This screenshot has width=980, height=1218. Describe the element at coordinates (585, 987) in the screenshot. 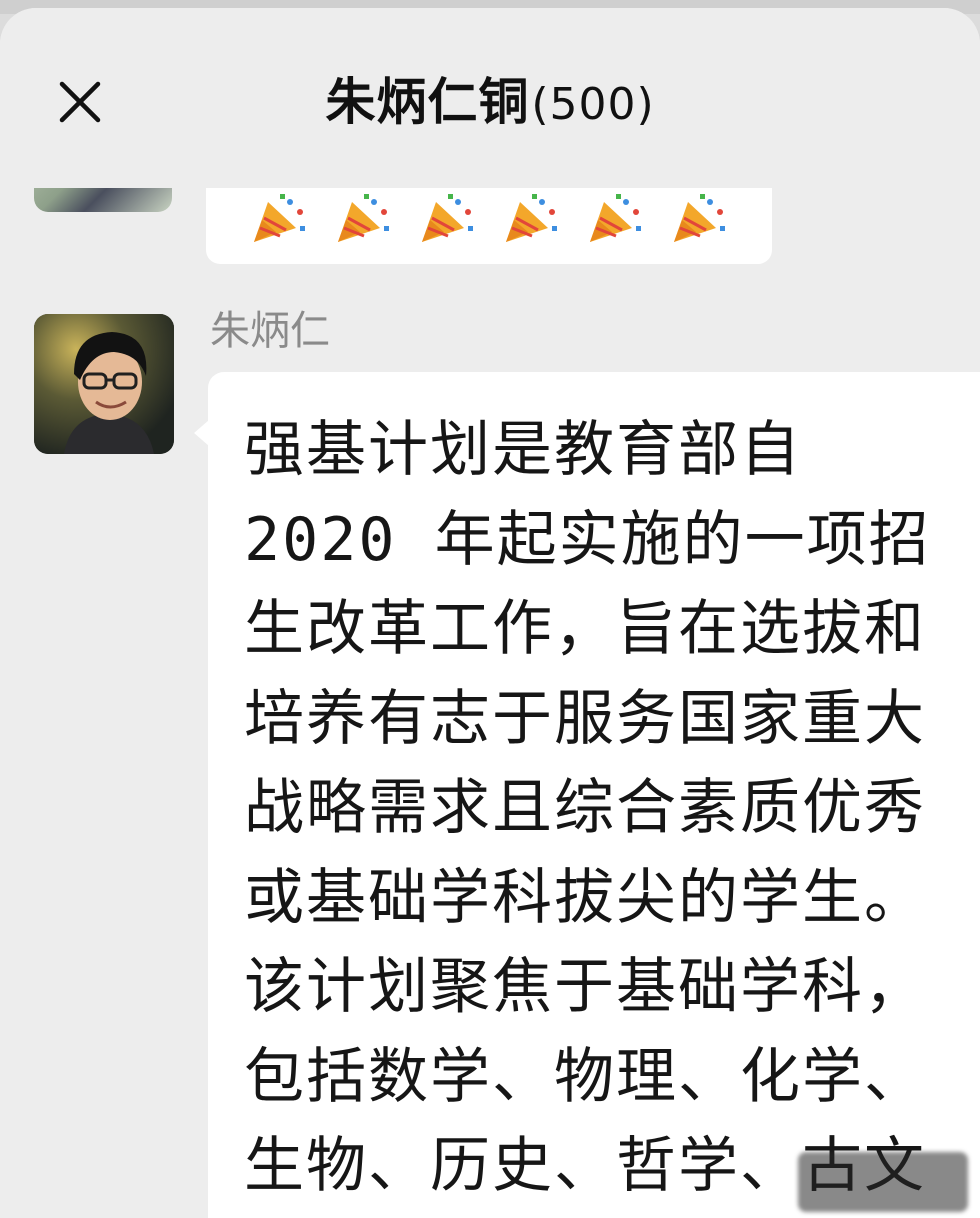

I see `message-line: 该计划聚焦于基础学科，` at that location.